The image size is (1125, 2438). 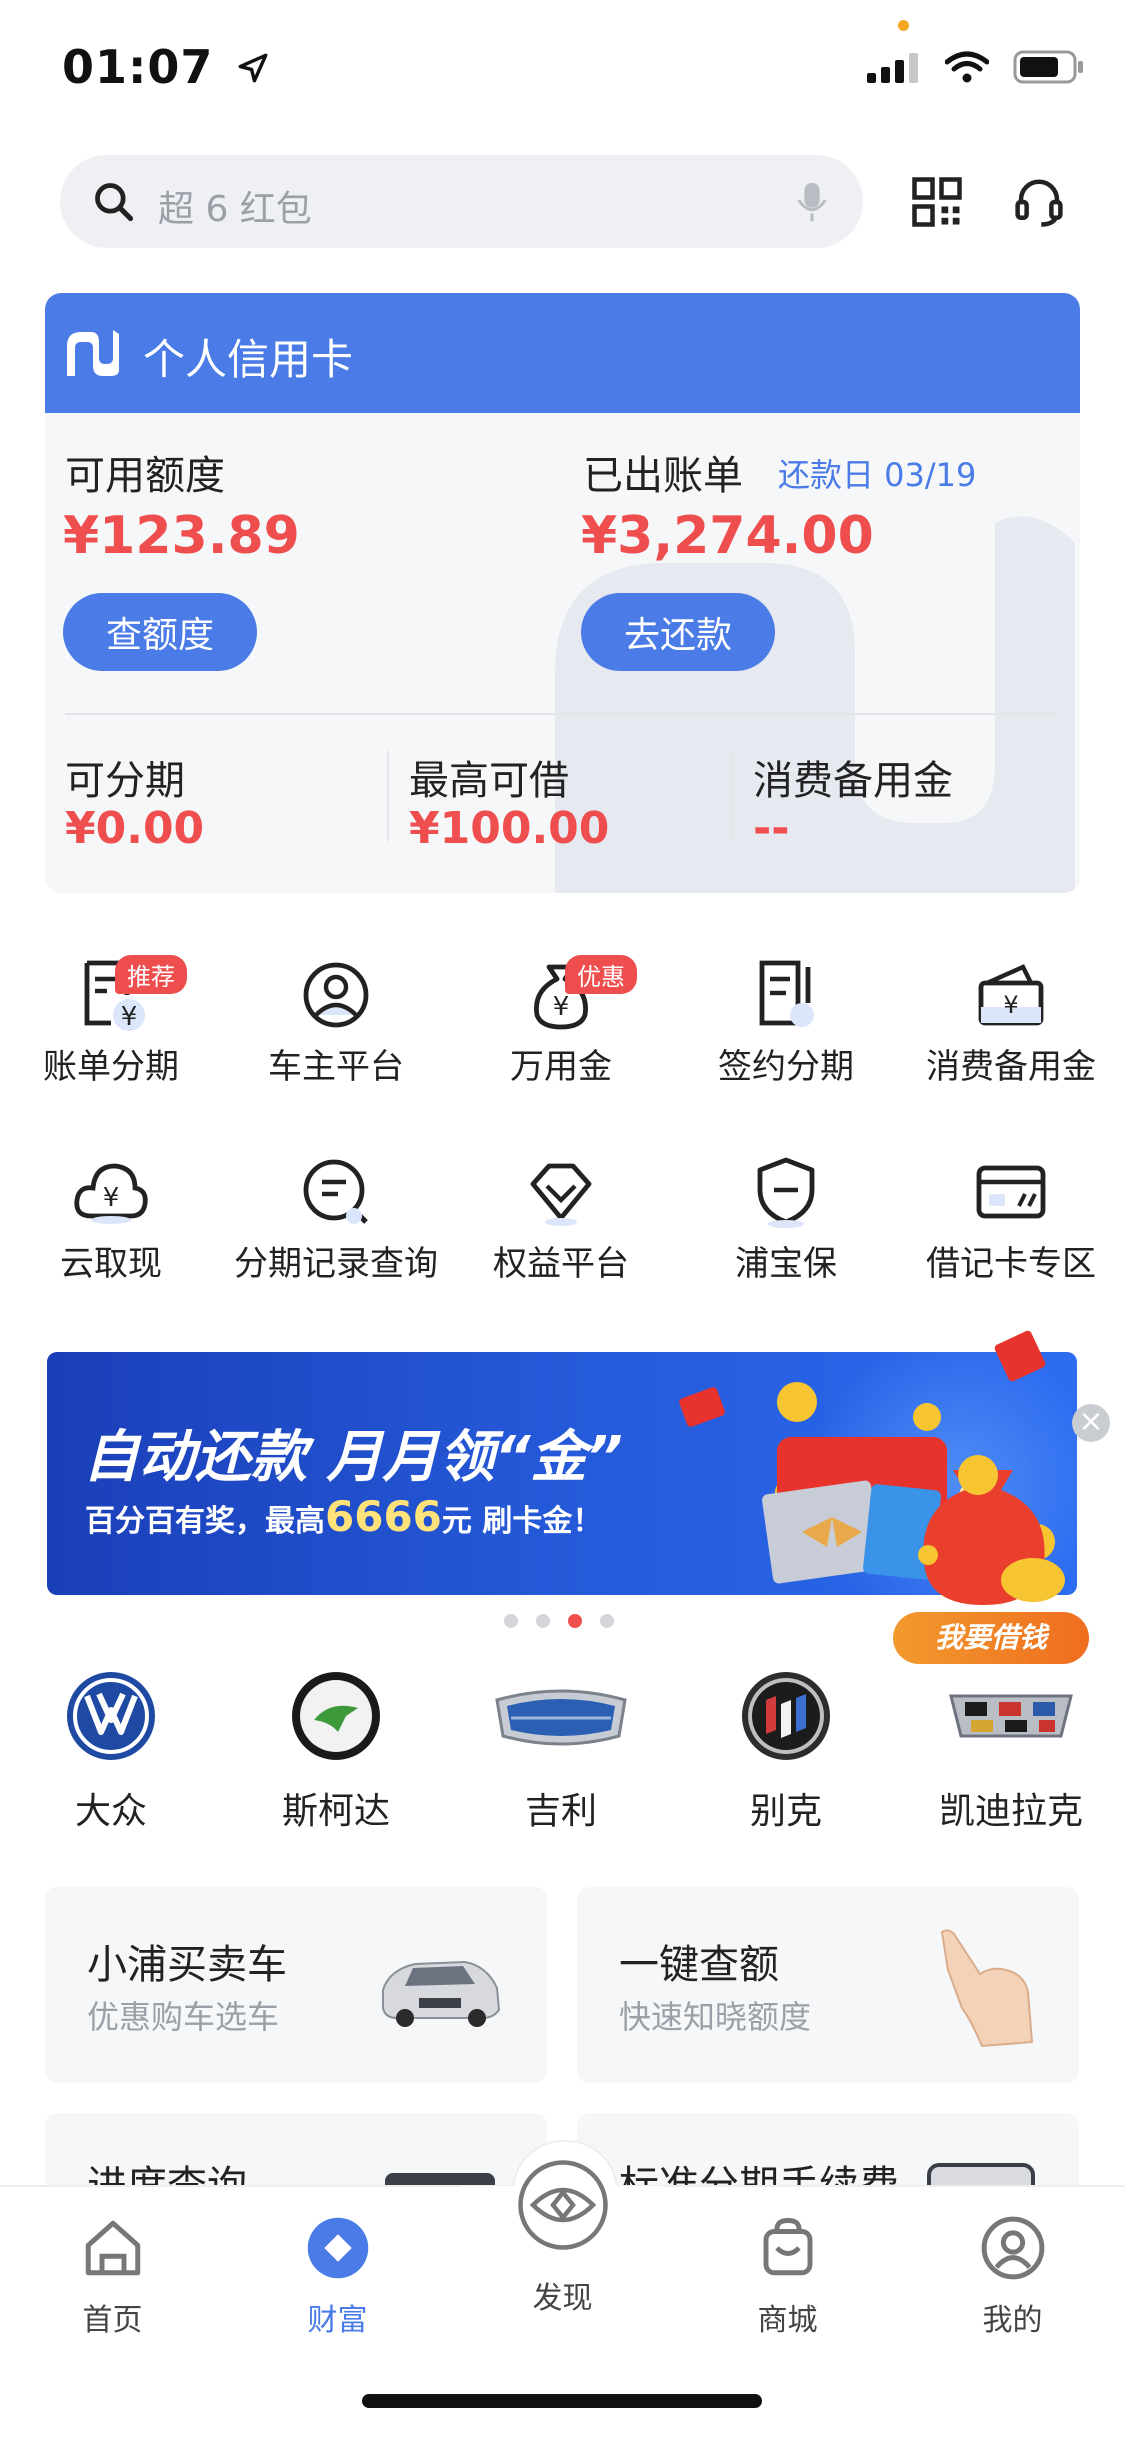 I want to click on borrow-money-label: 我要借钱, so click(x=991, y=1638).